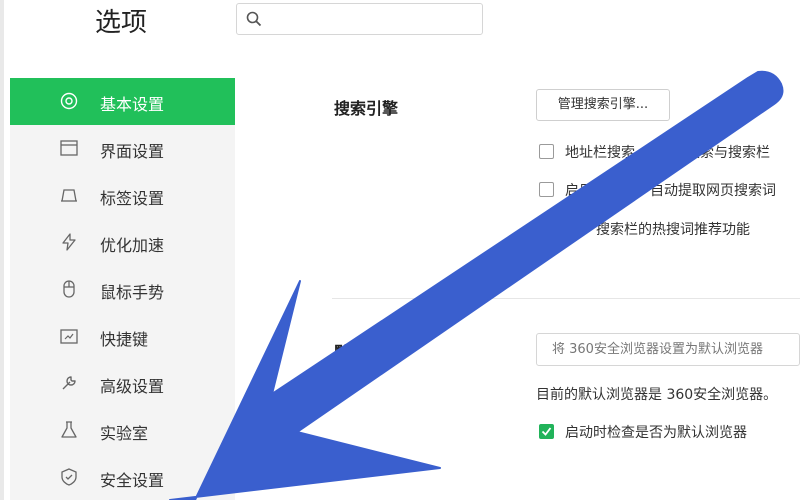  Describe the element at coordinates (2, 250) in the screenshot. I see `window-edge` at that location.